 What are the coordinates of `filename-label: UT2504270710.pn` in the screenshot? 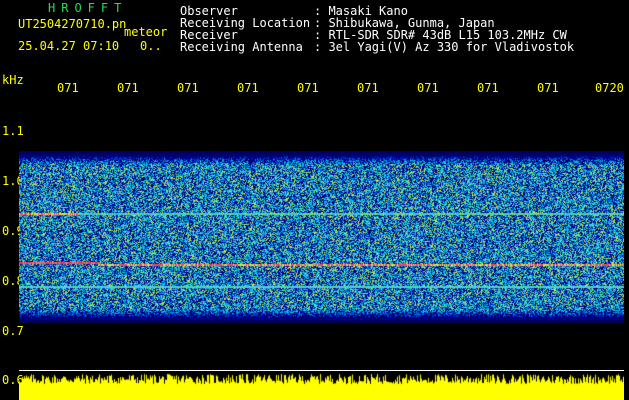 It's located at (72, 24).